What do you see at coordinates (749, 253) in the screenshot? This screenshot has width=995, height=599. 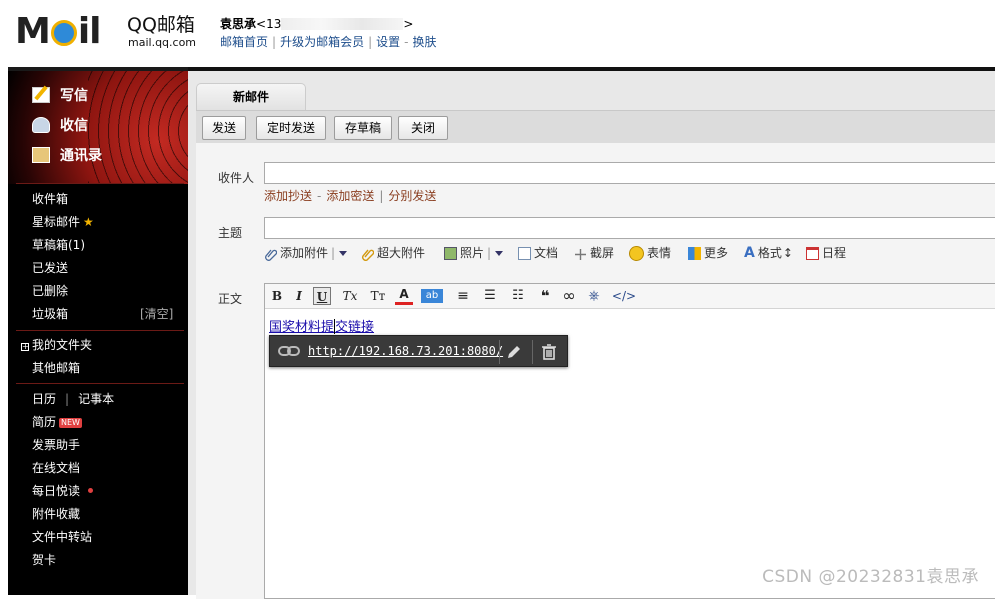 I see `format-a-icon: A` at bounding box center [749, 253].